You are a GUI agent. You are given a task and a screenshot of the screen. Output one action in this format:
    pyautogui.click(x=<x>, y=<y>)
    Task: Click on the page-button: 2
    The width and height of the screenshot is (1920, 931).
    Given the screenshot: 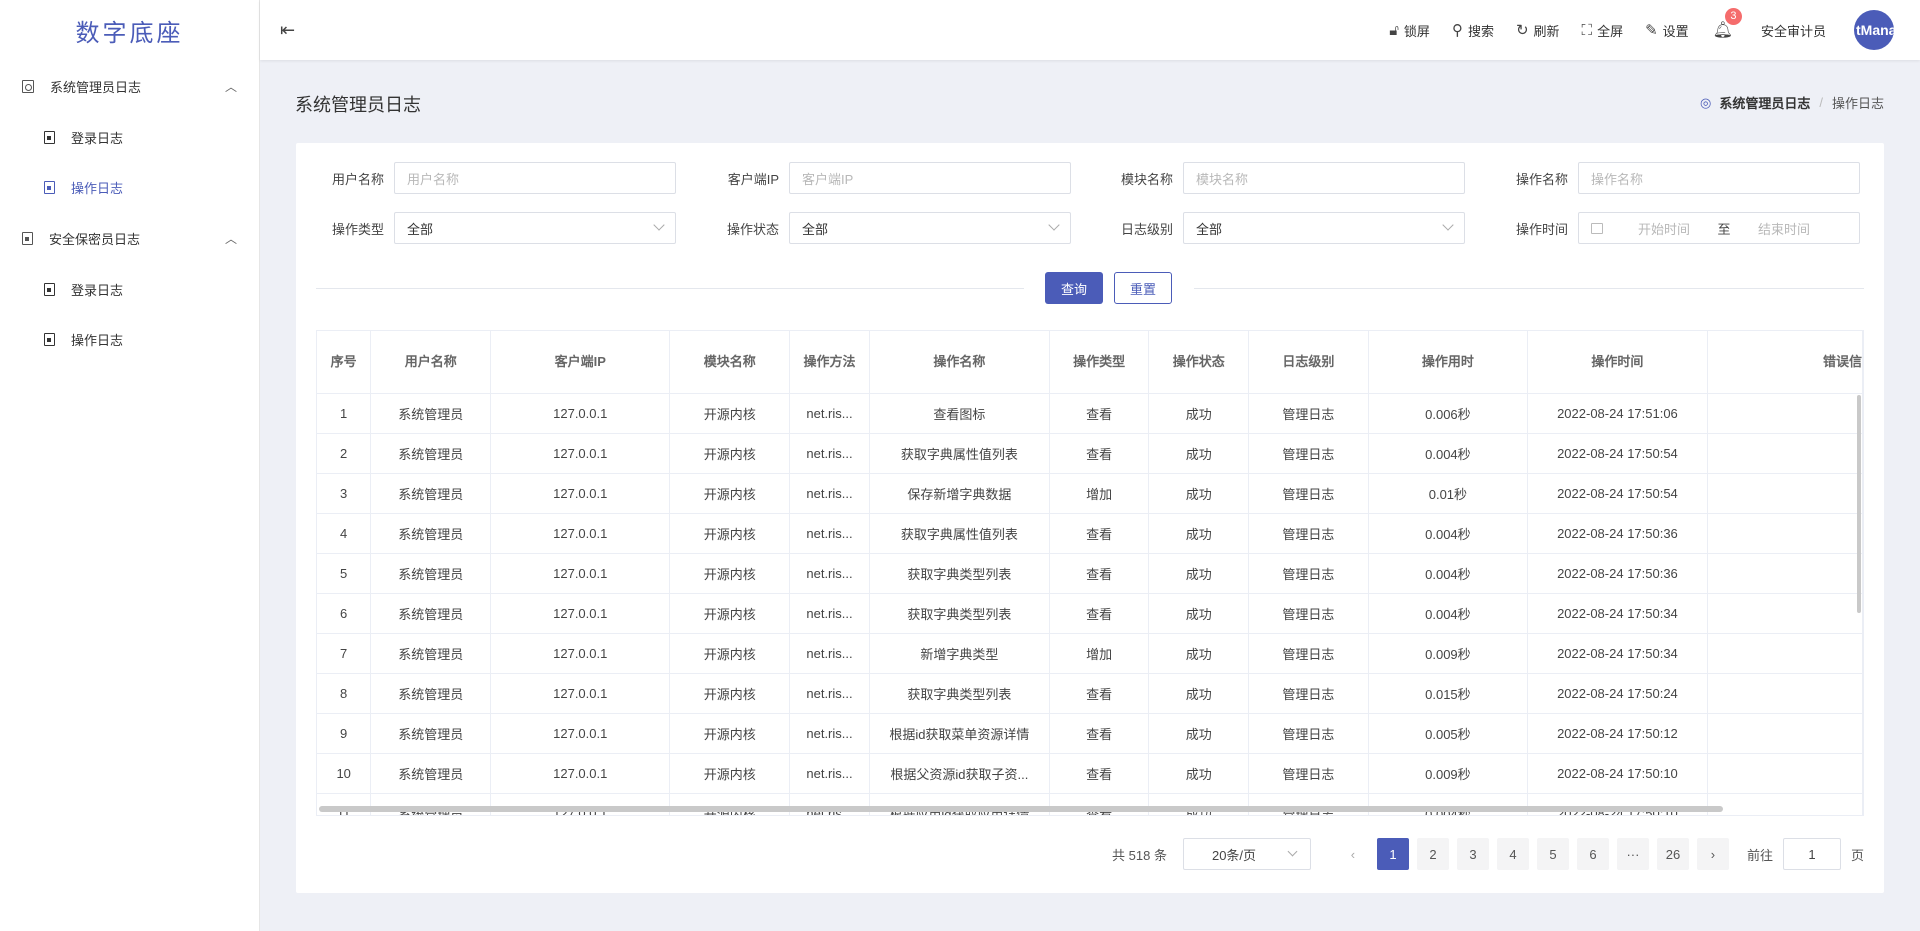 What is the action you would take?
    pyautogui.click(x=1432, y=854)
    